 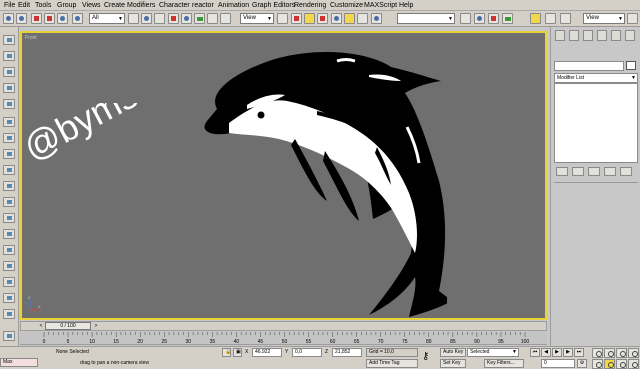 I want to click on make-unique-icon, so click(x=594, y=171).